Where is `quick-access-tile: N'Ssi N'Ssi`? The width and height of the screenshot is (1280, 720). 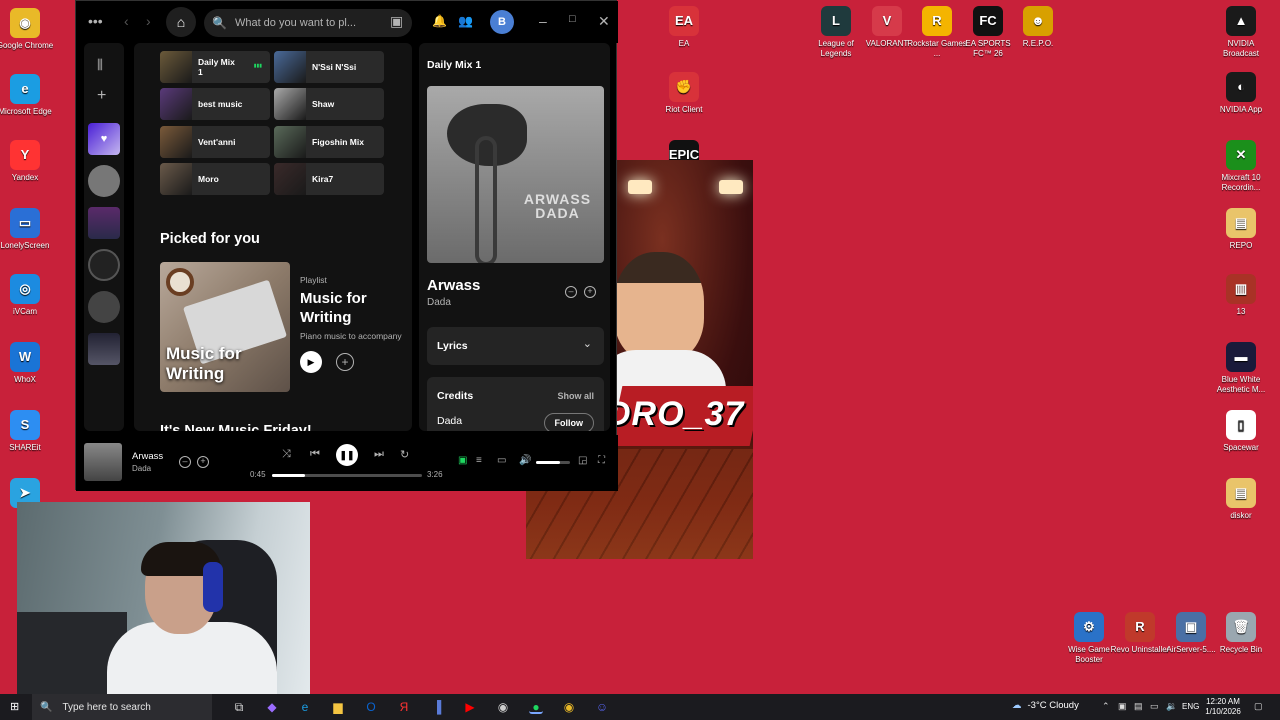 quick-access-tile: N'Ssi N'Ssi is located at coordinates (329, 67).